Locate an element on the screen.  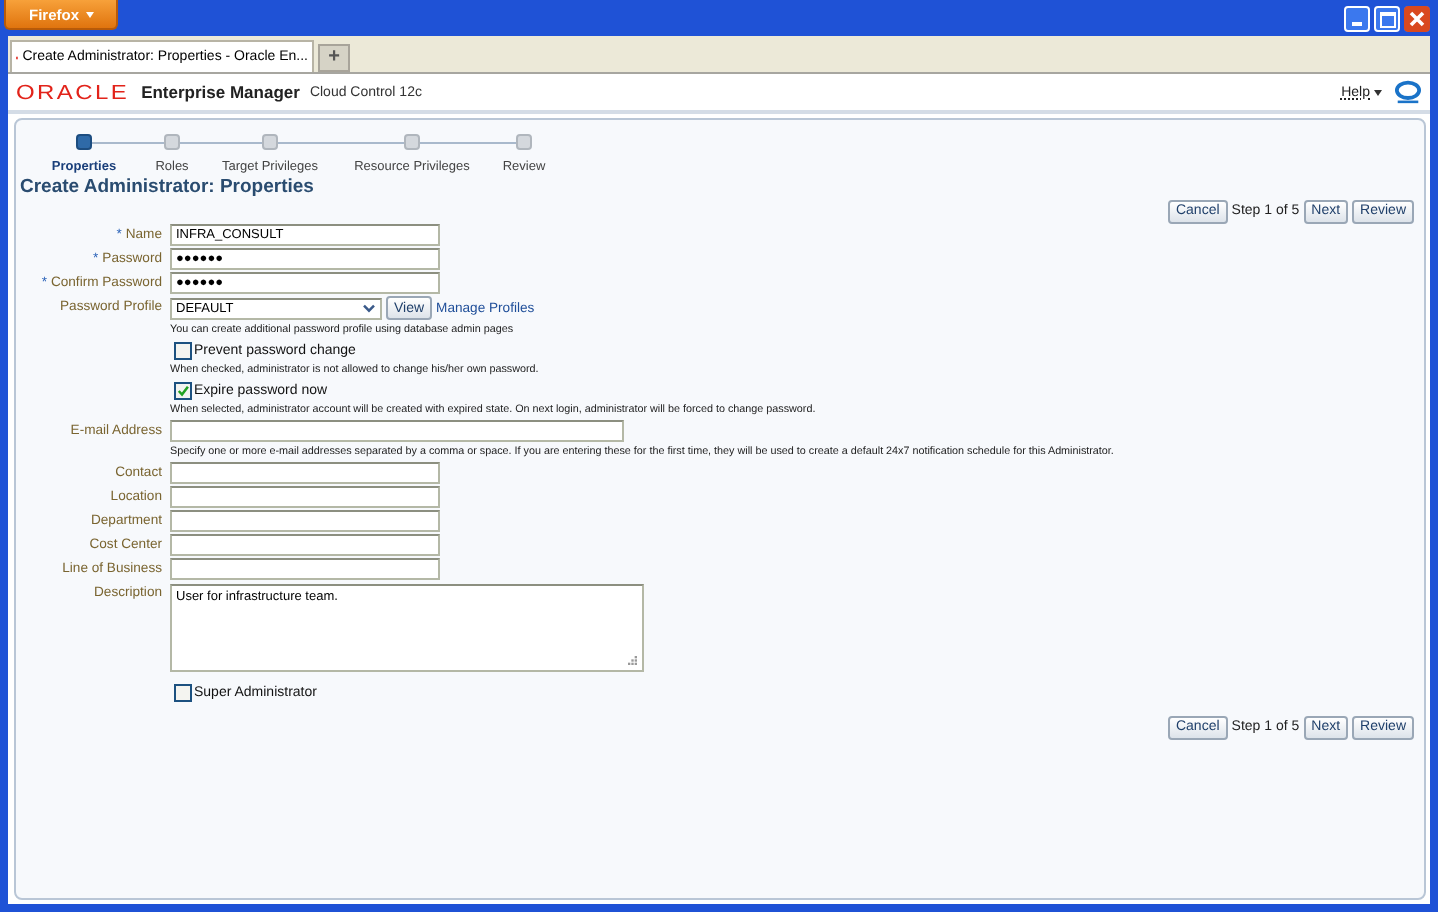
new-tab-button: + is located at coordinates (334, 58).